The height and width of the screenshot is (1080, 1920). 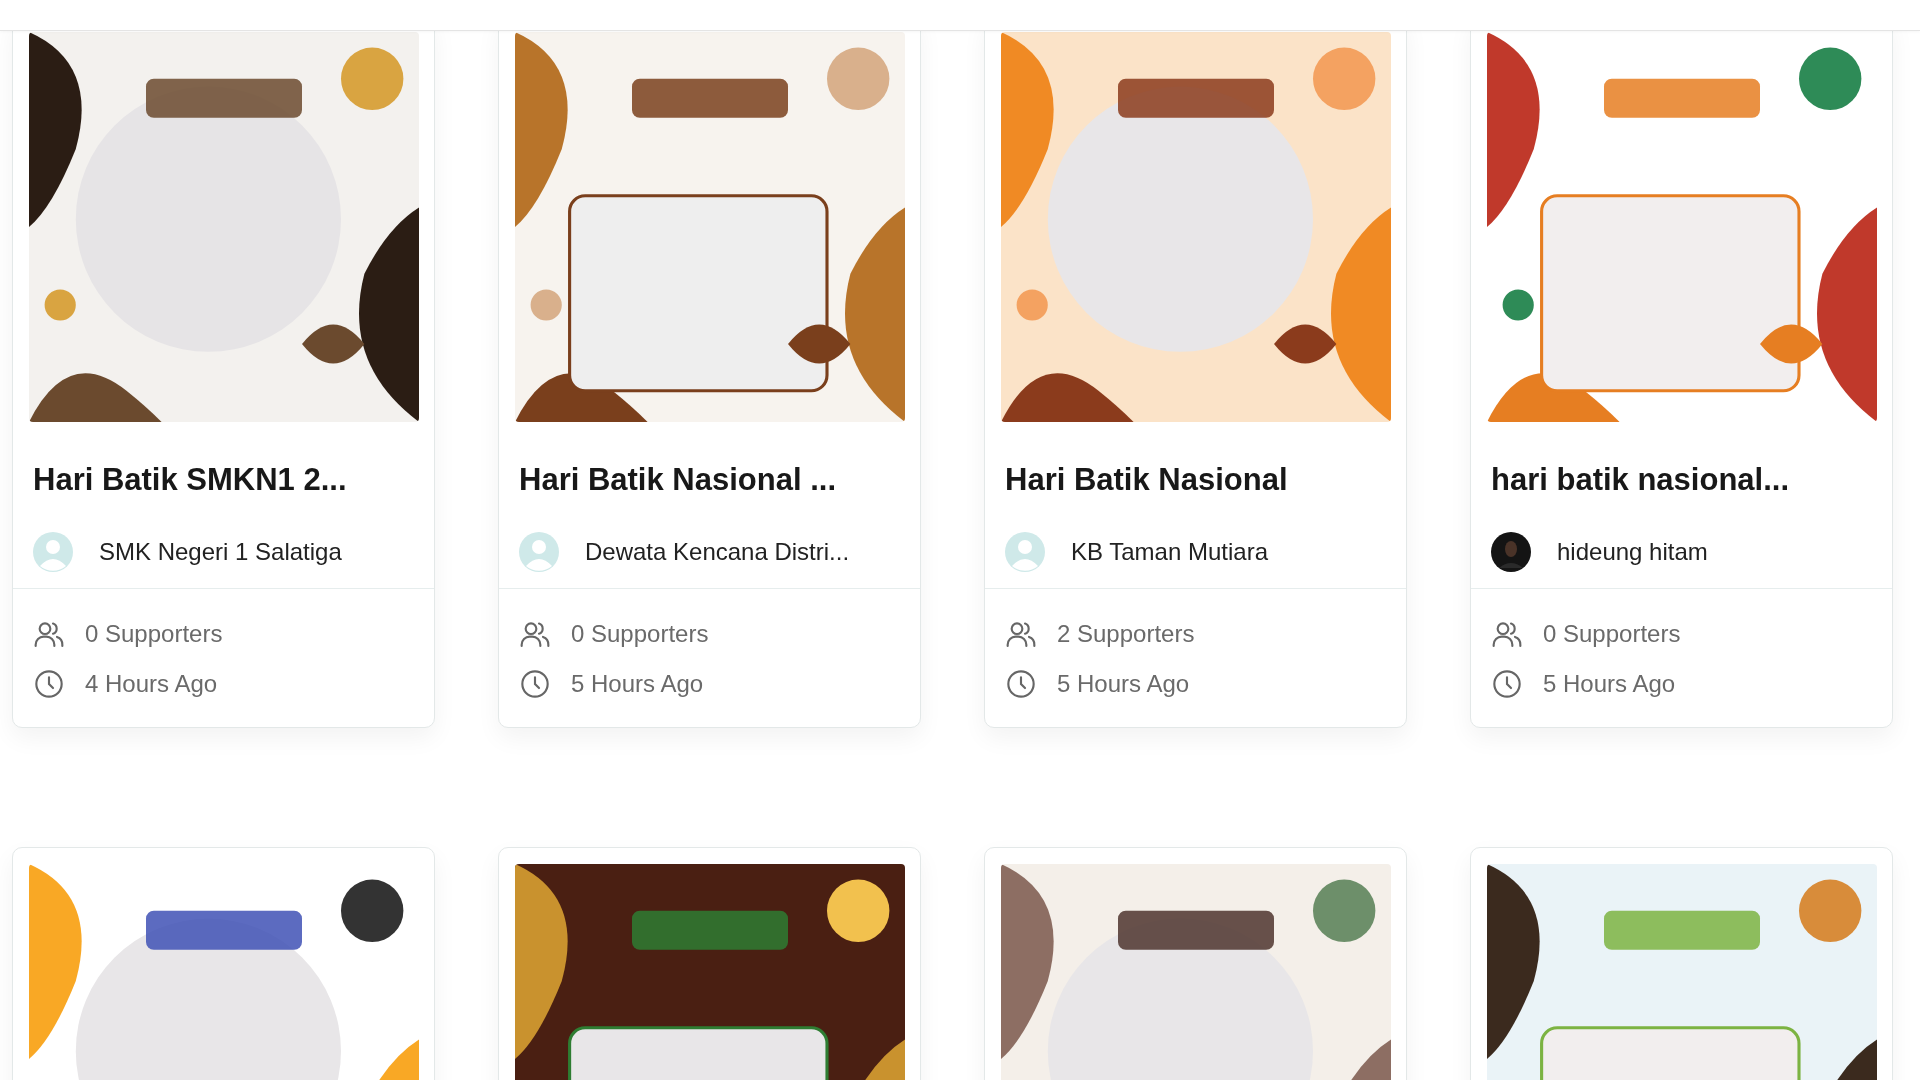 I want to click on author-name: SMK Negeri 1 Salatiga, so click(x=220, y=552).